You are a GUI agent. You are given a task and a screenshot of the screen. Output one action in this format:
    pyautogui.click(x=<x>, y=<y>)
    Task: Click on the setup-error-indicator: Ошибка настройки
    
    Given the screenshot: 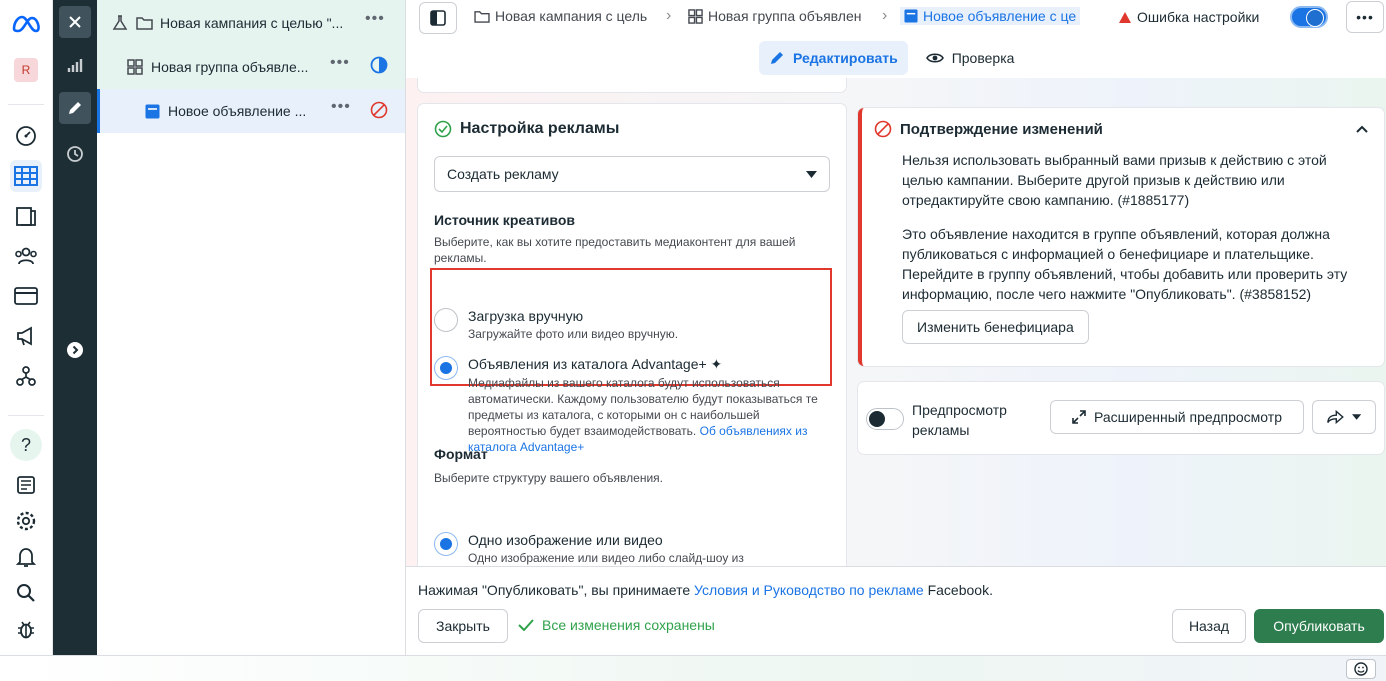 What is the action you would take?
    pyautogui.click(x=1189, y=17)
    